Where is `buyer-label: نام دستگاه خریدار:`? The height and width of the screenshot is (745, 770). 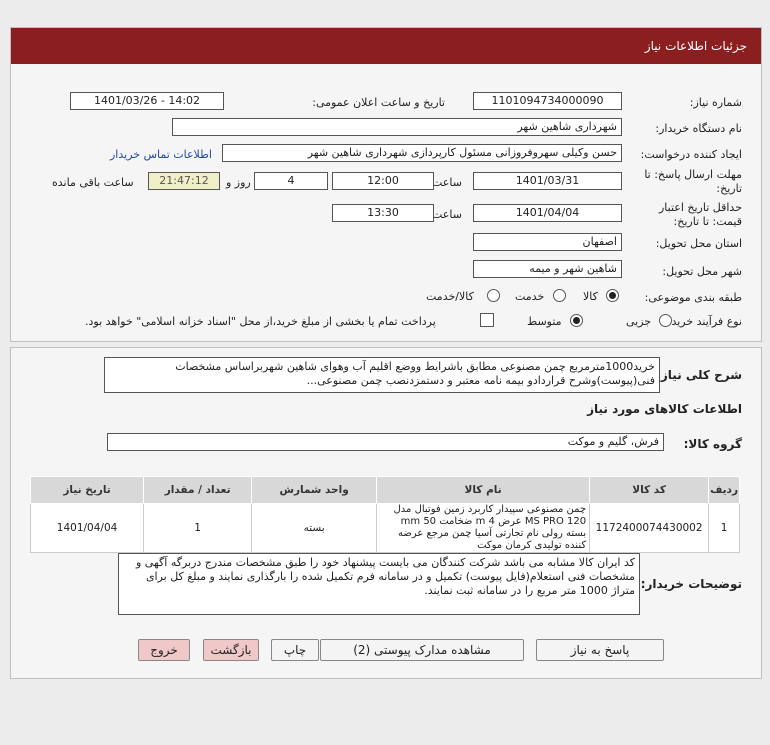 buyer-label: نام دستگاه خریدار: is located at coordinates (698, 128).